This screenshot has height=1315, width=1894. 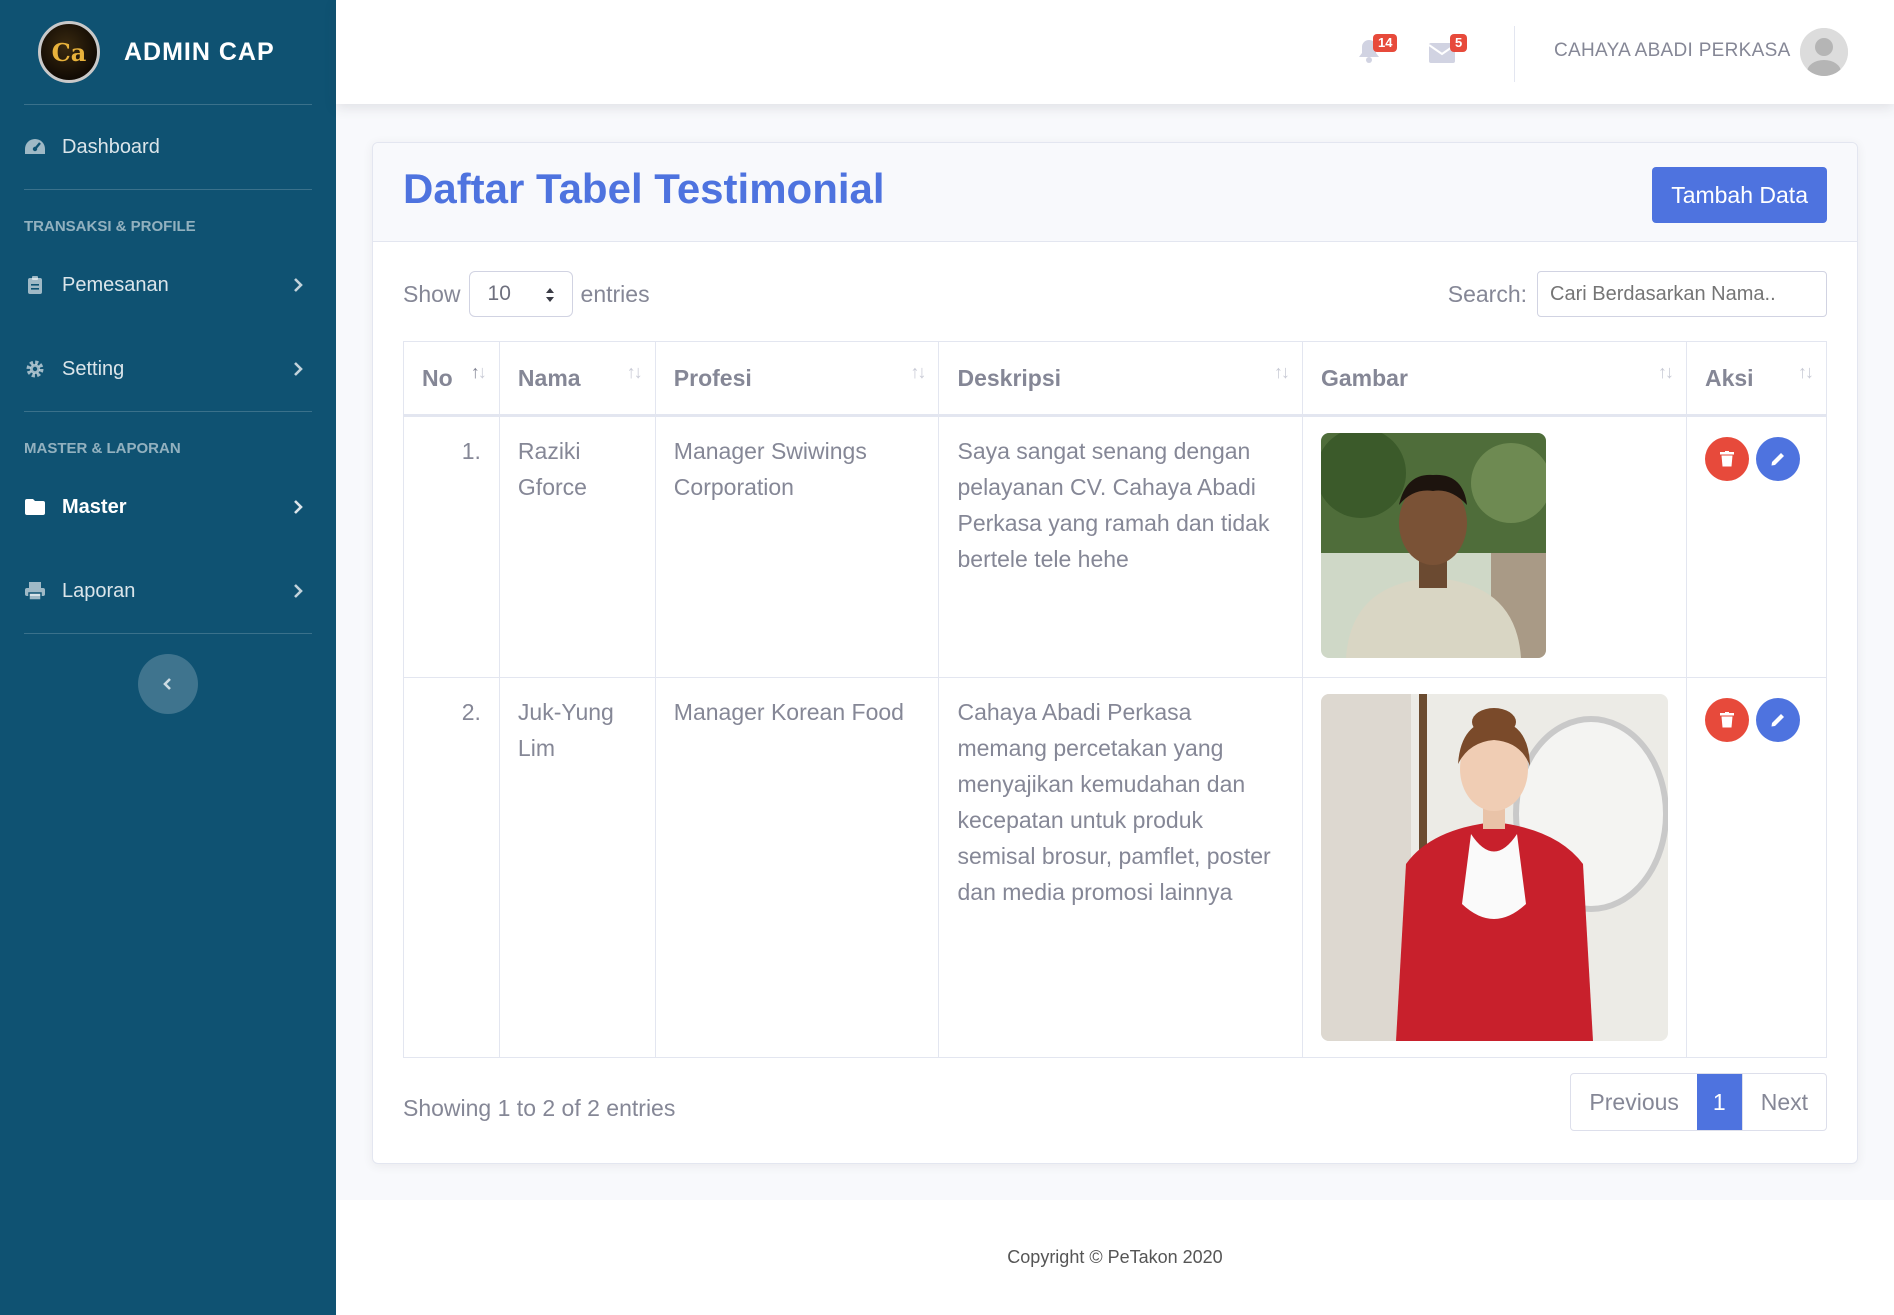 I want to click on page-1-button: 1, so click(x=1719, y=1102).